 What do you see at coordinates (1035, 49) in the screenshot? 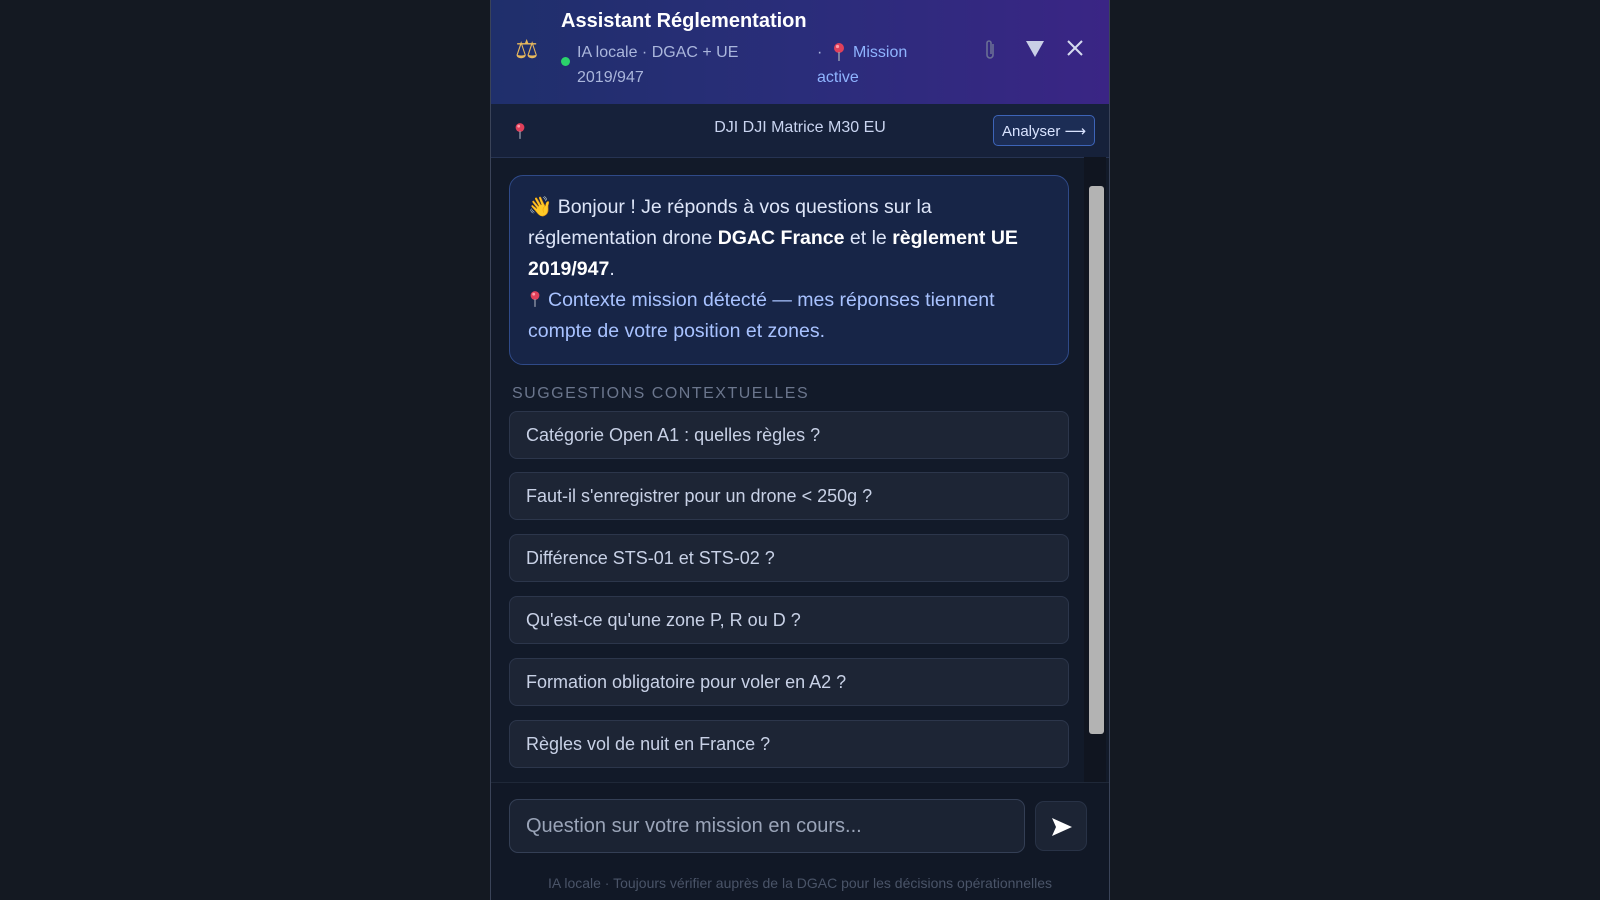
I see `collapse-triangle-icon` at bounding box center [1035, 49].